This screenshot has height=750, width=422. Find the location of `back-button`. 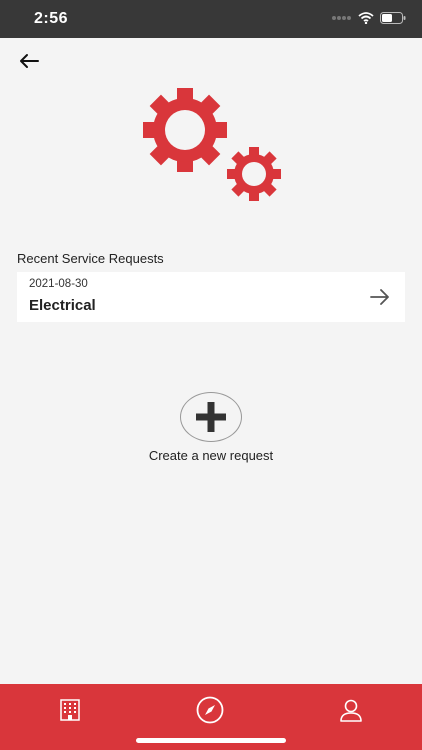

back-button is located at coordinates (29, 61).